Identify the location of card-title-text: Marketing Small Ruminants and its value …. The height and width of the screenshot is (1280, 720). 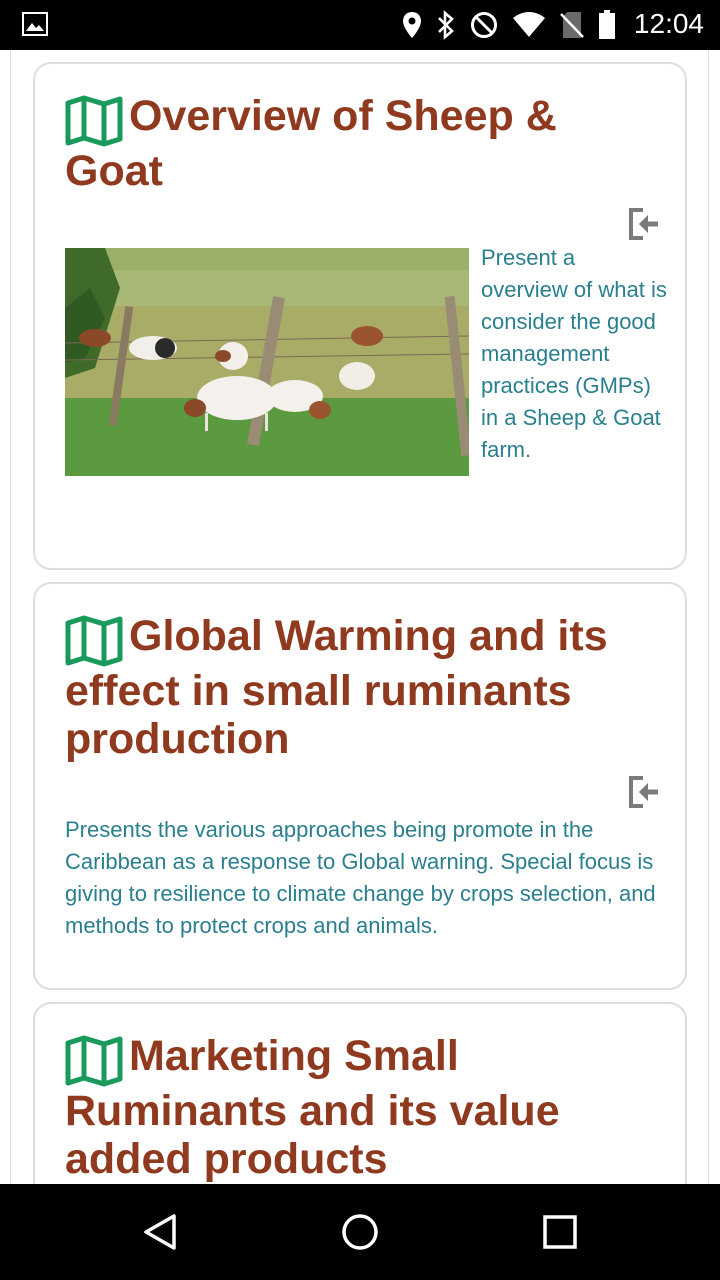
(312, 1107).